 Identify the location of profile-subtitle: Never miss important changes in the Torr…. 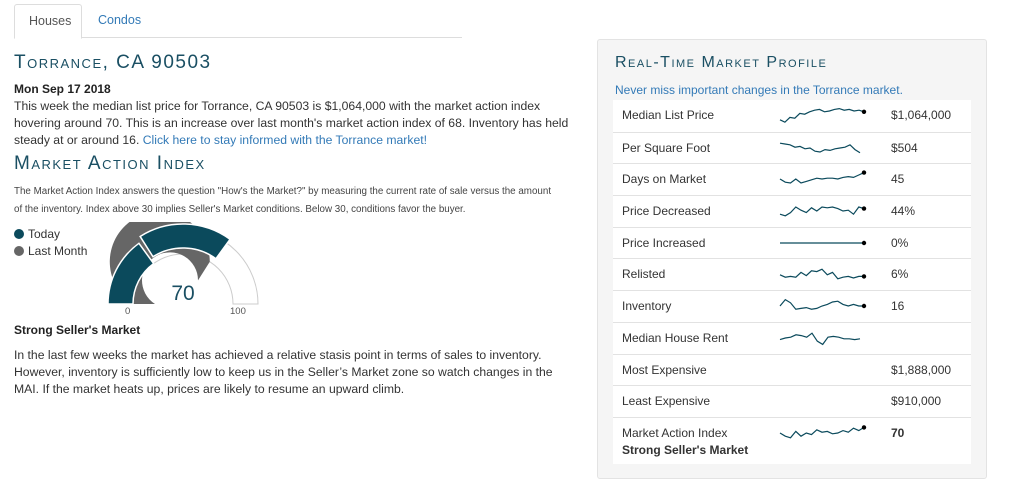
(759, 90).